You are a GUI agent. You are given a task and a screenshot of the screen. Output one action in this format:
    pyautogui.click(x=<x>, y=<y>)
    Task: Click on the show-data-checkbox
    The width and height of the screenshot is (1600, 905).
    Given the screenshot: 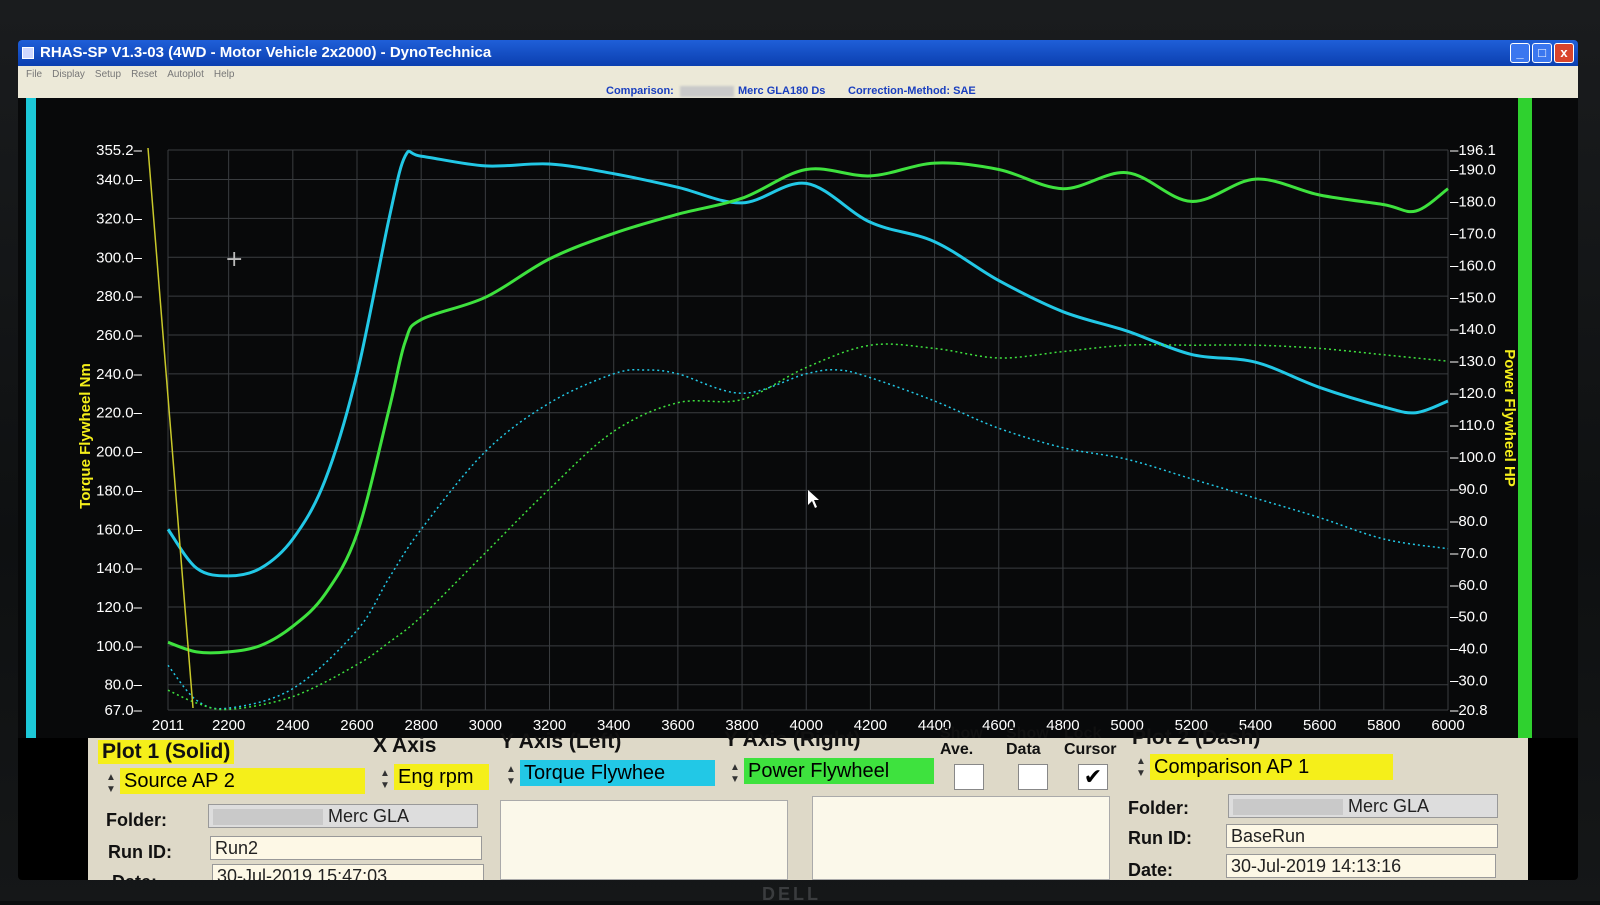 What is the action you would take?
    pyautogui.click(x=1033, y=777)
    